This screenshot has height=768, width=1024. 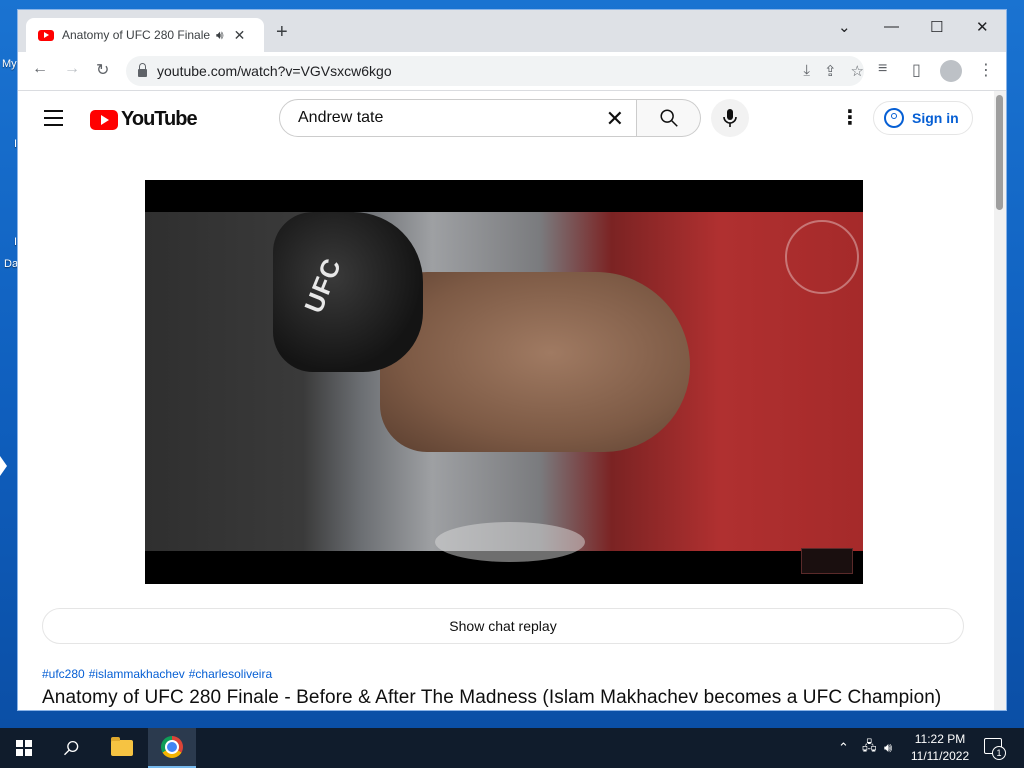 I want to click on minimize-icon: —, so click(x=891, y=26).